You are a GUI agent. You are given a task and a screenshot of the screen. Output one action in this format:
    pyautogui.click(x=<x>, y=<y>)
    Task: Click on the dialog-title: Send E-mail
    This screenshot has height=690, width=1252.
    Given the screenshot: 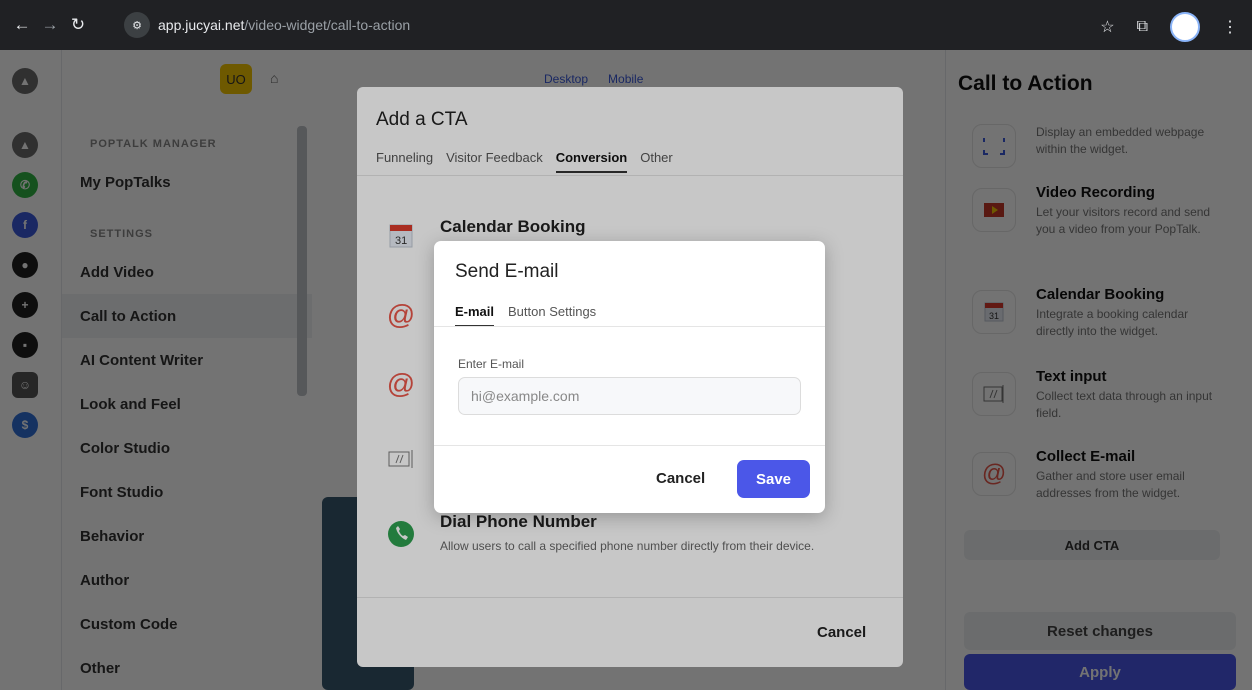 What is the action you would take?
    pyautogui.click(x=507, y=271)
    